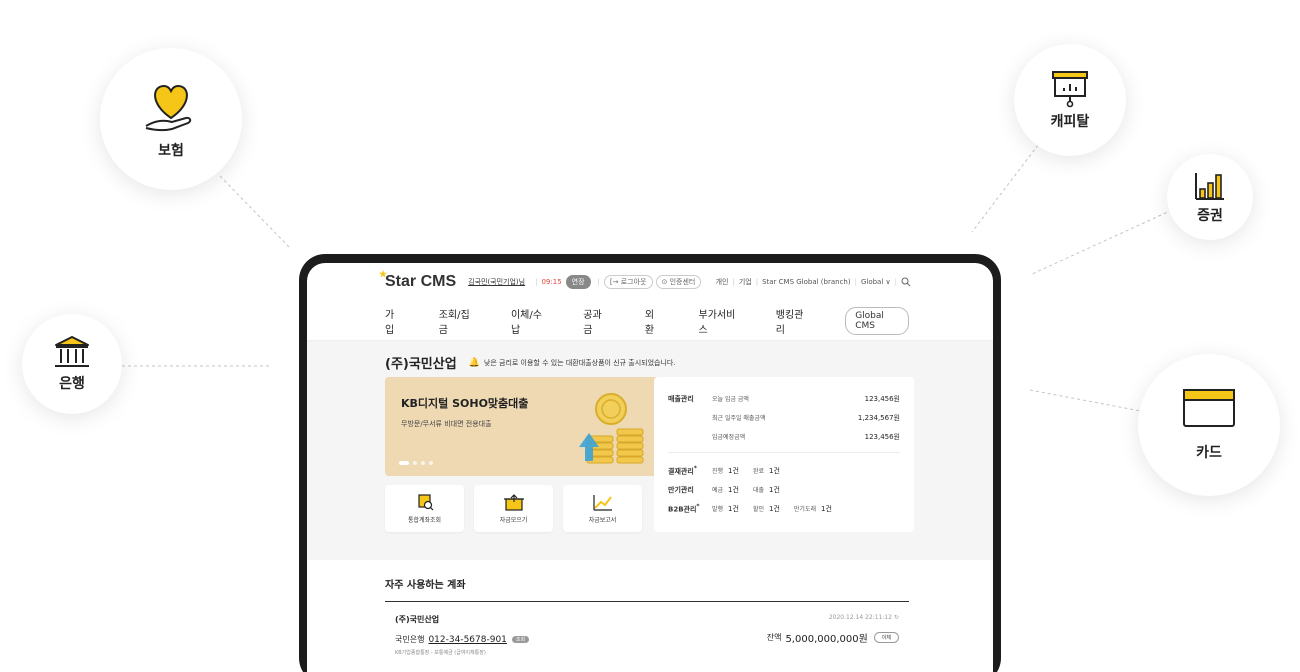  I want to click on logout-button: [→ 로그아웃, so click(628, 282).